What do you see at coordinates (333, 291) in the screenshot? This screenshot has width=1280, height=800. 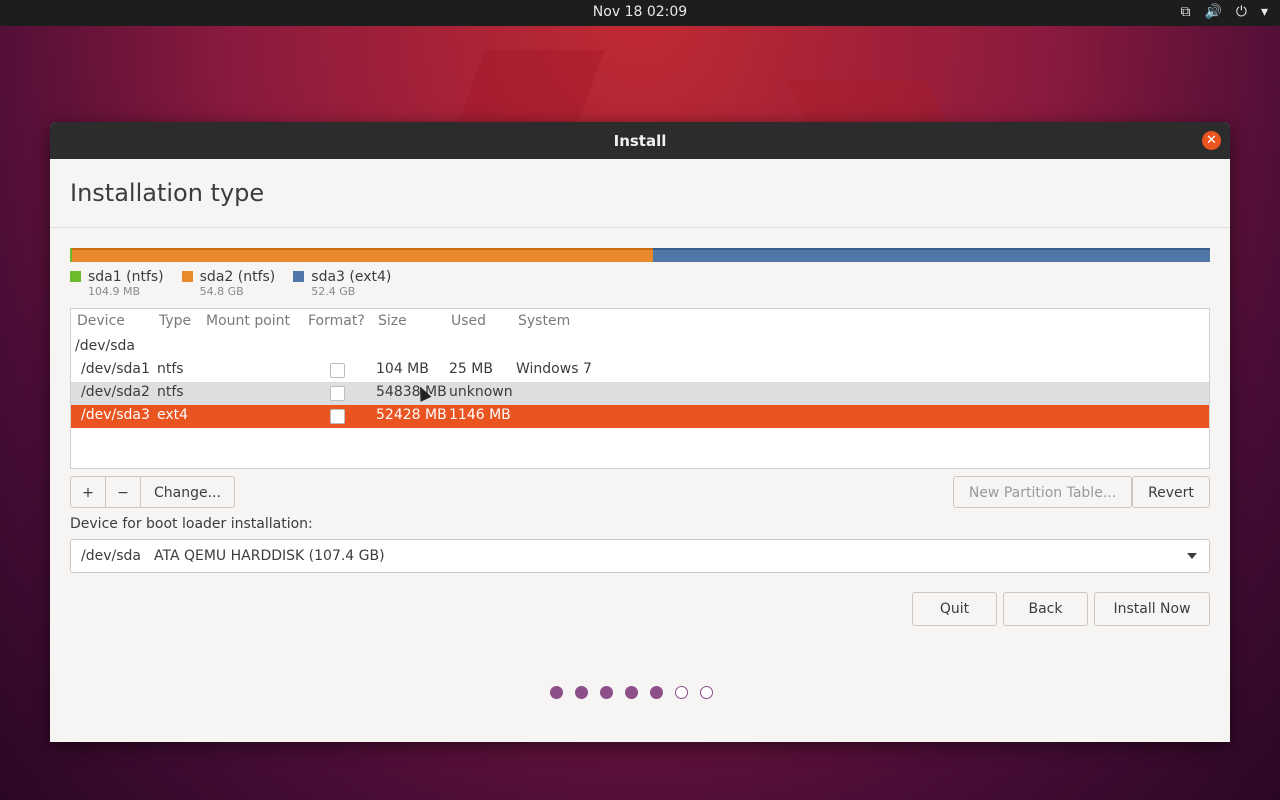 I see `legend-size: 52.4 GB` at bounding box center [333, 291].